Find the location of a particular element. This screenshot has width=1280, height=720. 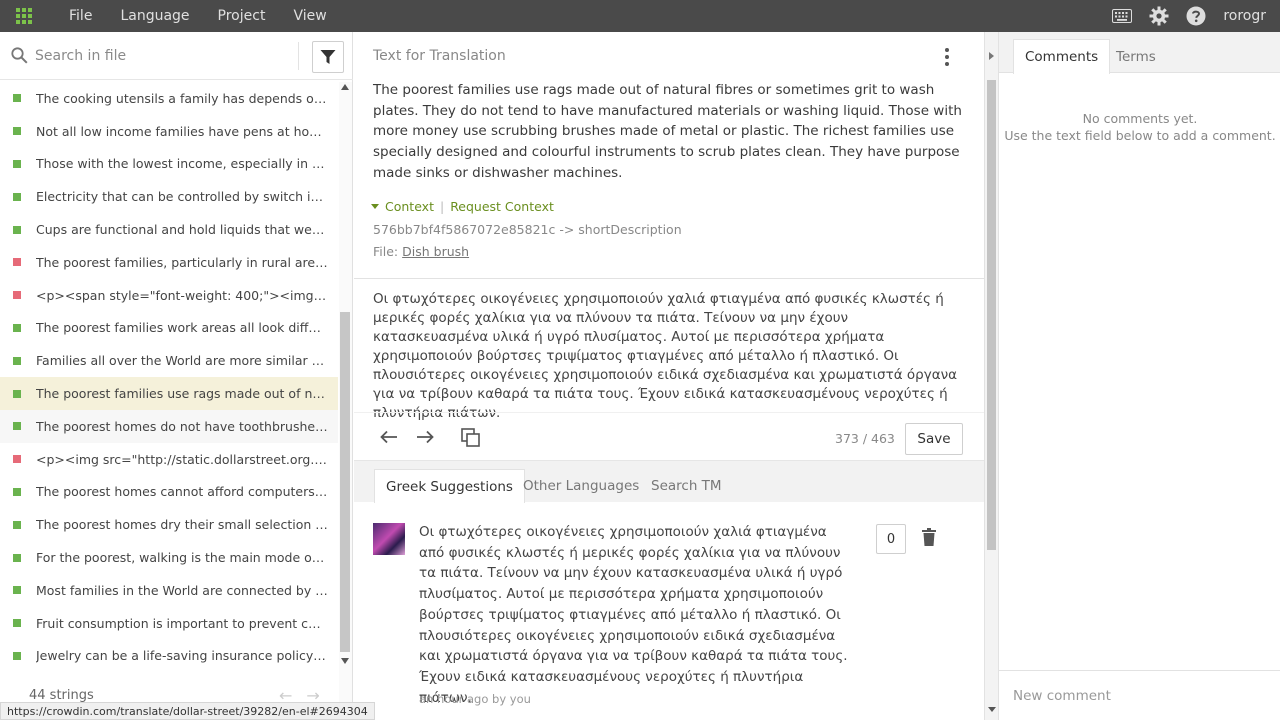

menu-view: View is located at coordinates (309, 16).